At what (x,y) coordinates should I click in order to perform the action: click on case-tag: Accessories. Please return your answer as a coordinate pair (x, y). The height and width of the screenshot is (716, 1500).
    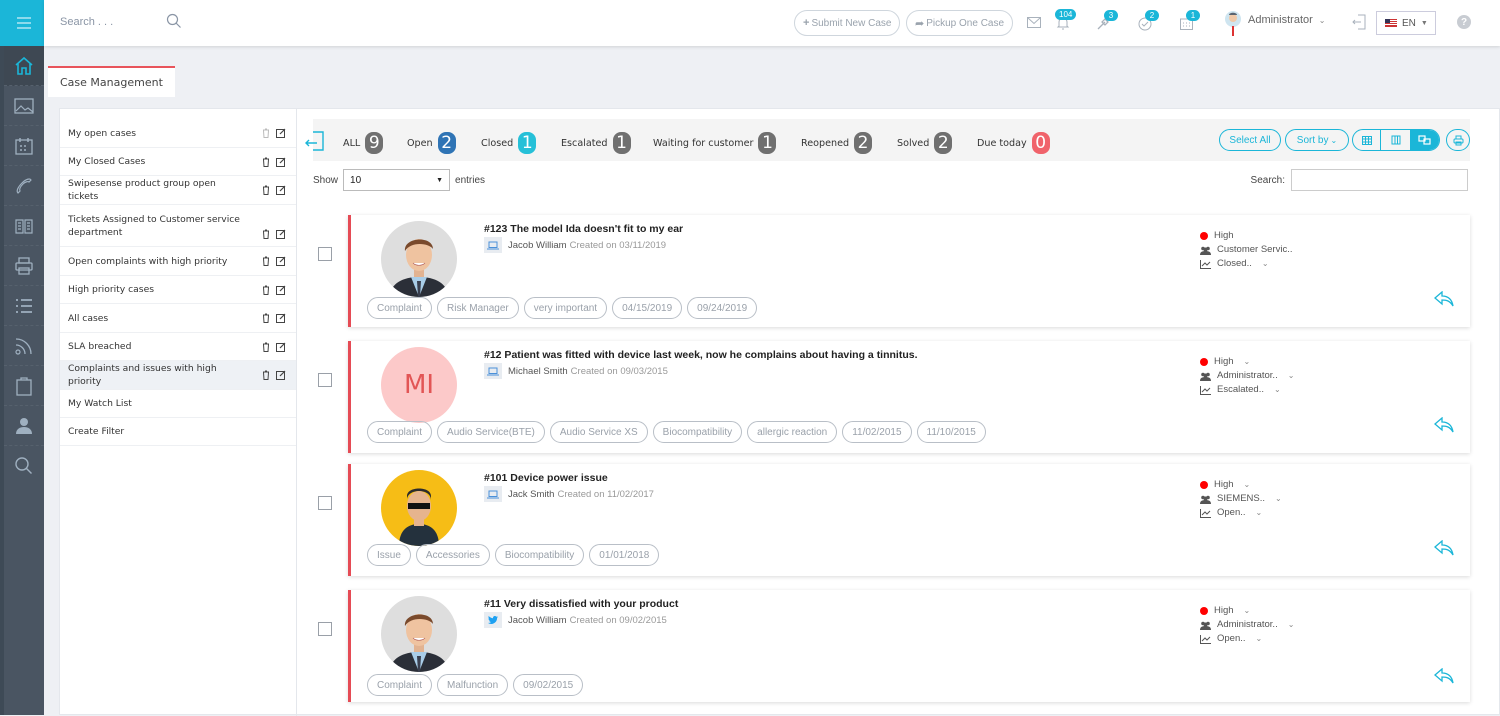
    Looking at the image, I should click on (452, 555).